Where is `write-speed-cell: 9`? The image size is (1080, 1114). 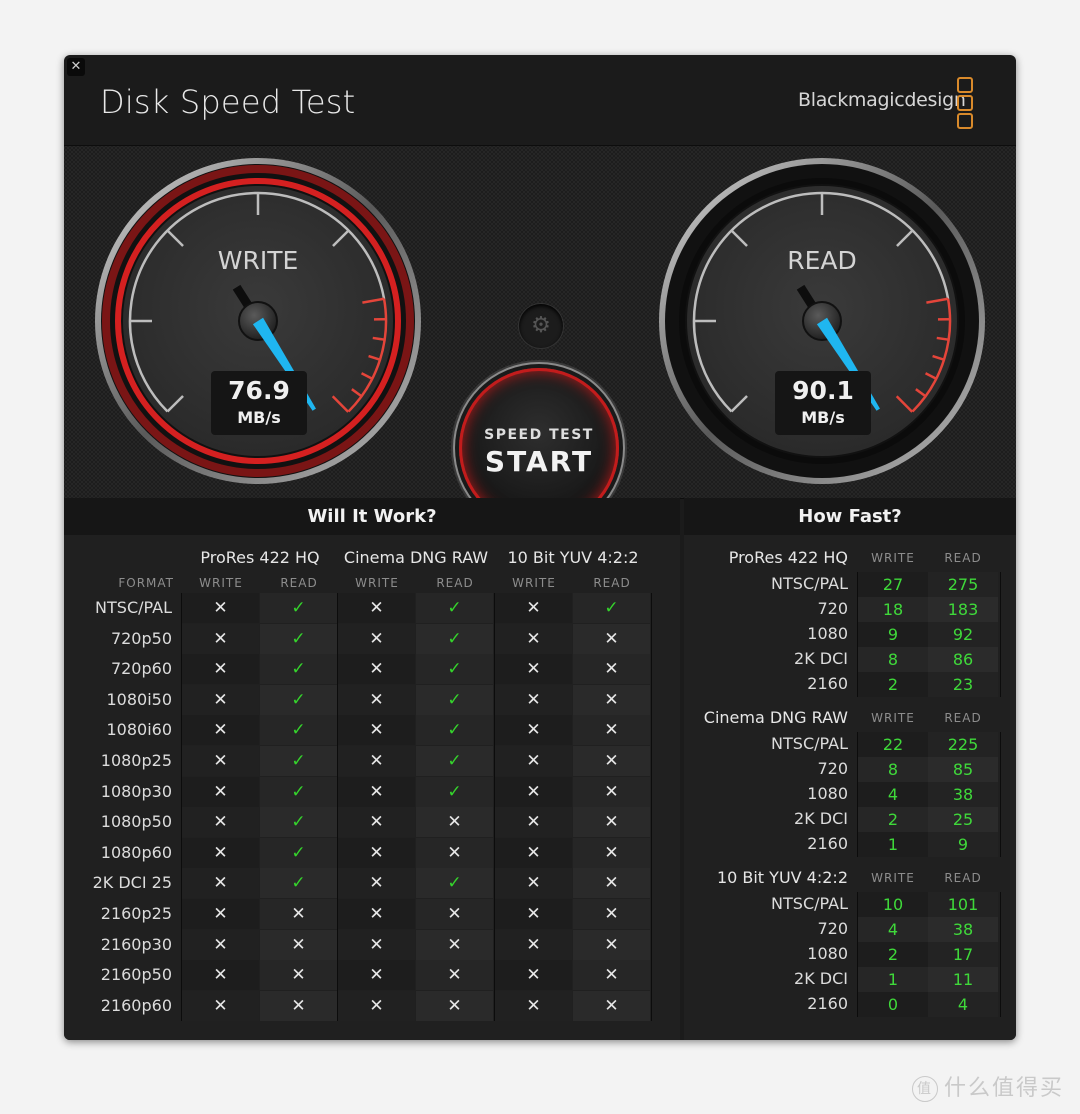
write-speed-cell: 9 is located at coordinates (893, 634).